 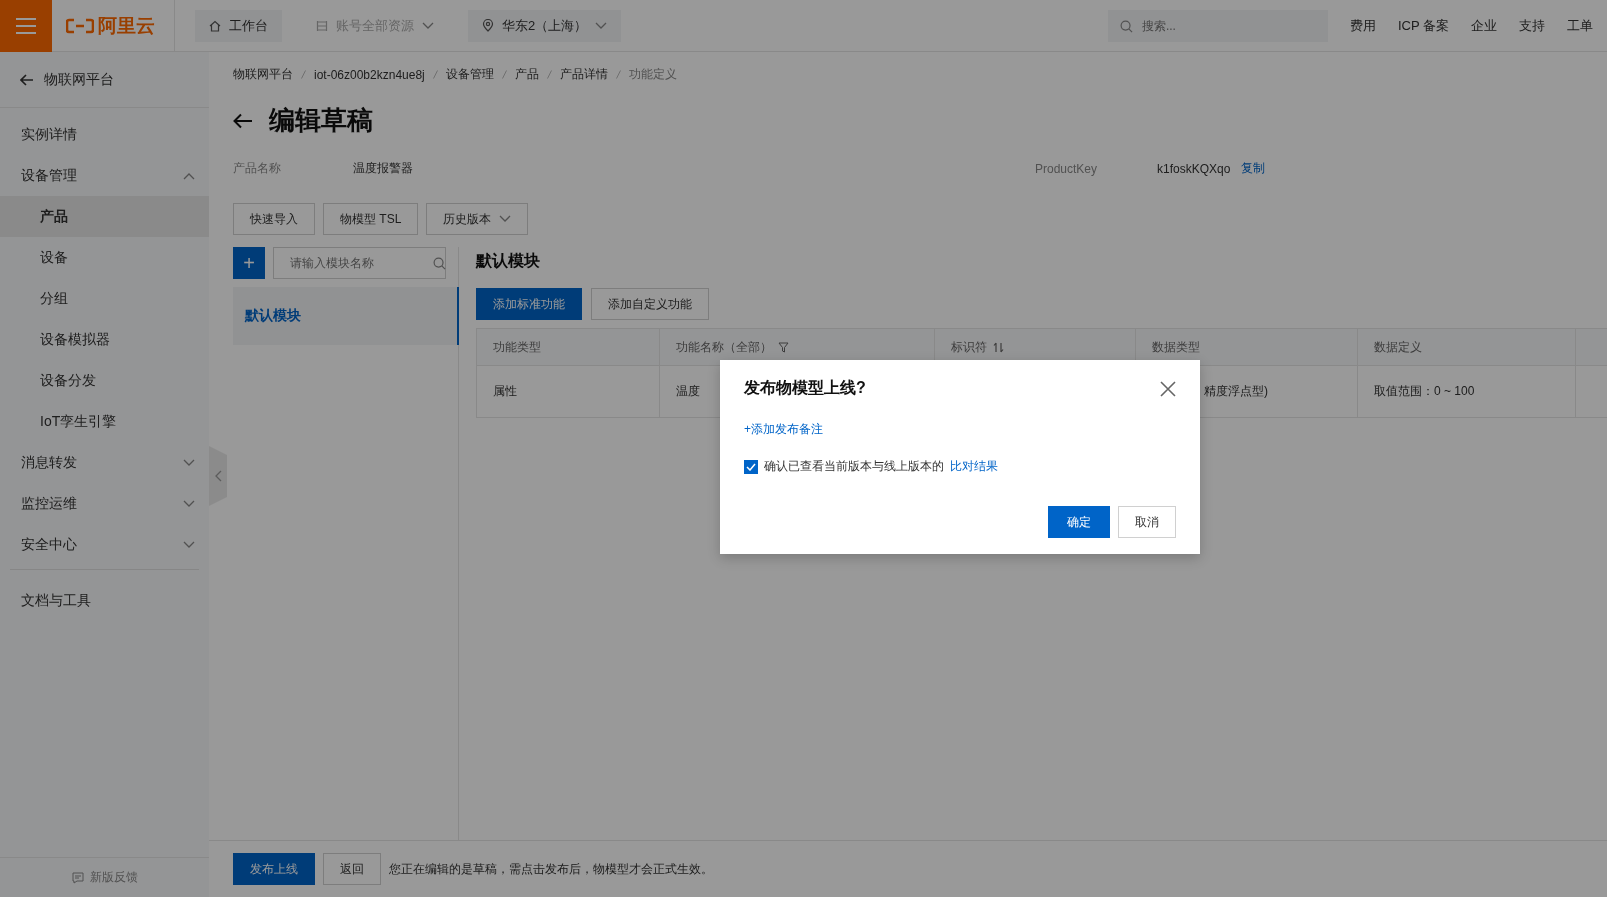 I want to click on chevron-up-icon, so click(x=189, y=175).